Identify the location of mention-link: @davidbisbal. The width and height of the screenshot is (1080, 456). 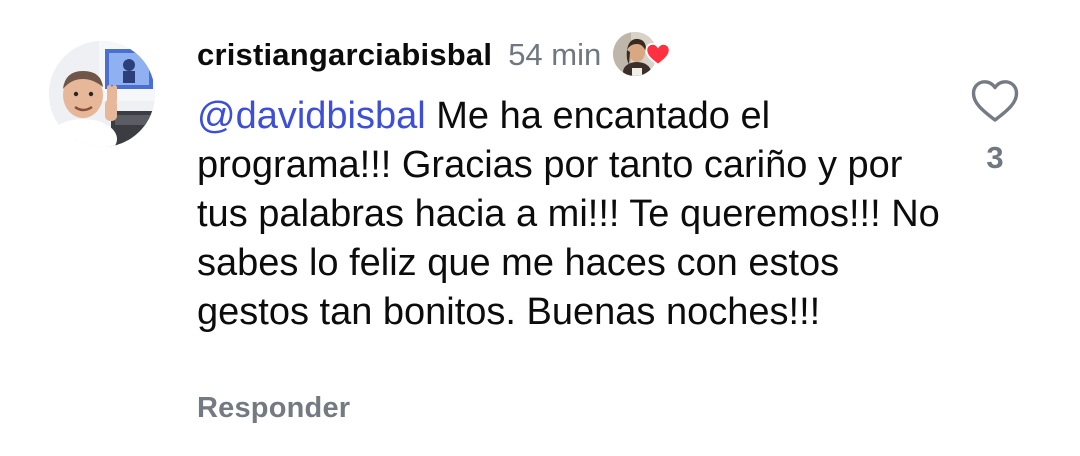
(311, 116).